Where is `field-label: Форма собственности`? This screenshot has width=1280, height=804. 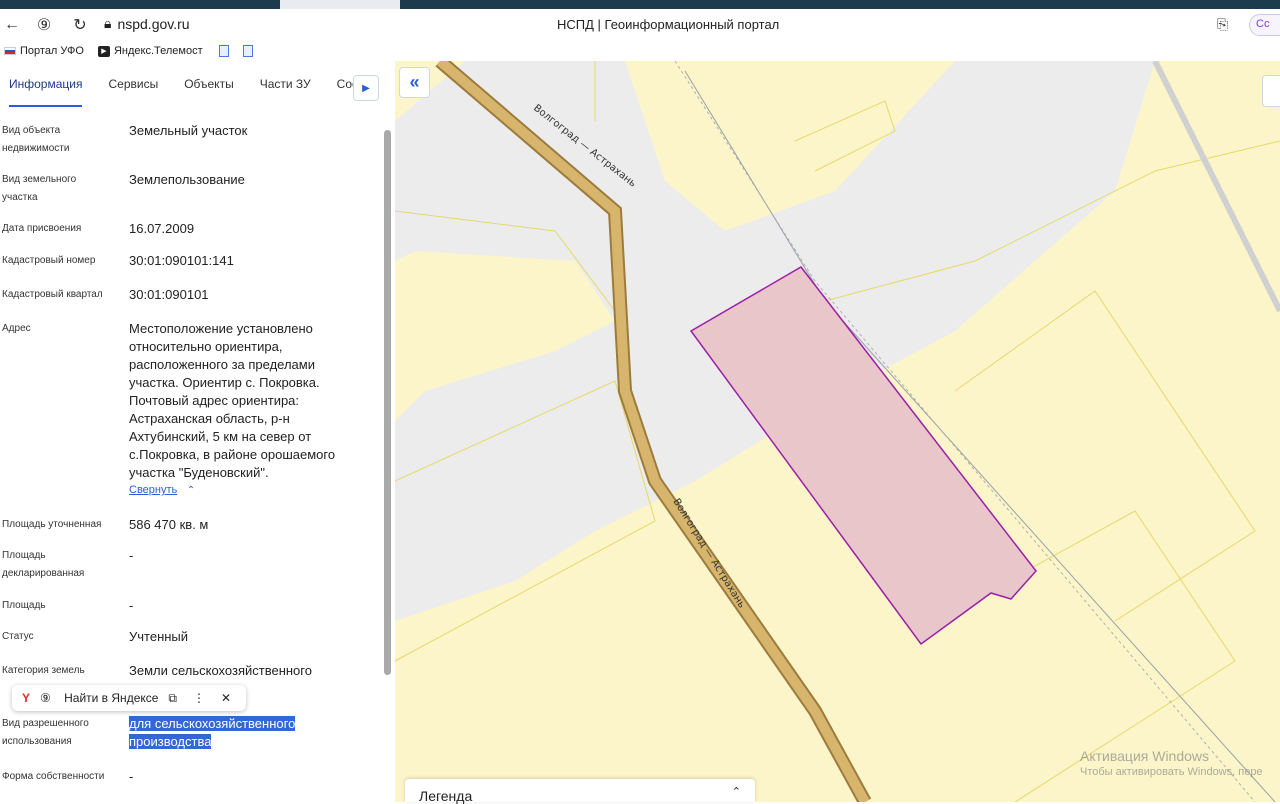 field-label: Форма собственности is located at coordinates (53, 776).